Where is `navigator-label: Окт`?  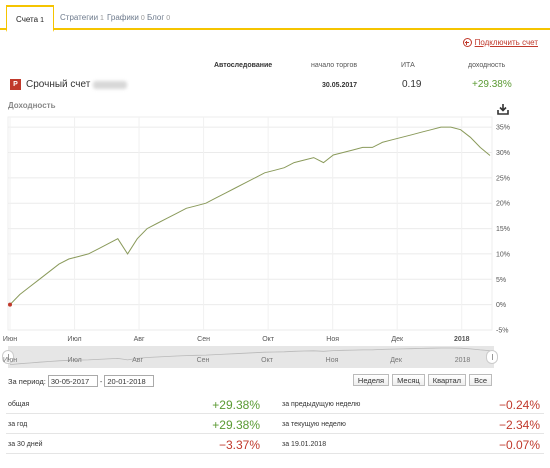 navigator-label: Окт is located at coordinates (267, 360).